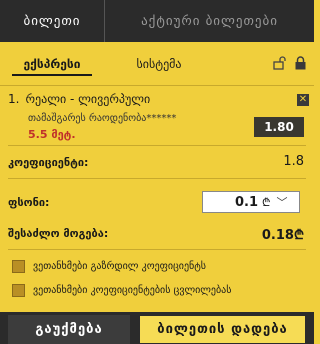 The height and width of the screenshot is (344, 320). What do you see at coordinates (69, 329) in the screenshot?
I see `cancel-button: გაუქმება` at bounding box center [69, 329].